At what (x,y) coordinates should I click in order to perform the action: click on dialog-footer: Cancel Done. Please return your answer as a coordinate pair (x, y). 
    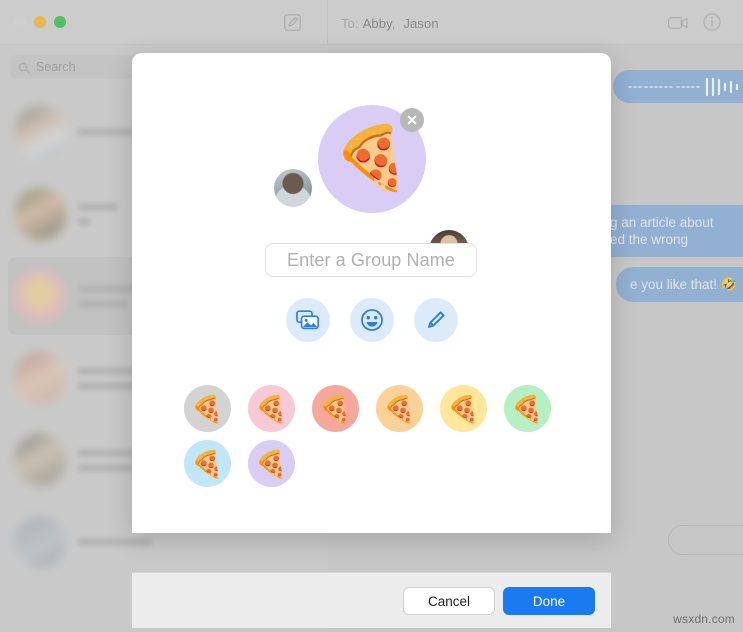
    Looking at the image, I should click on (371, 600).